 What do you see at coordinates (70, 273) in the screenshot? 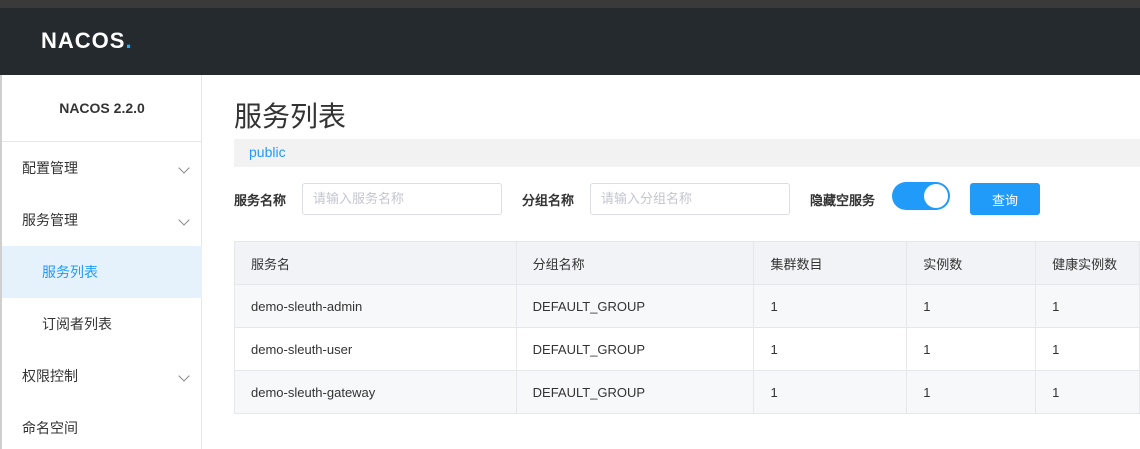
I see `sidebar-item-label: 服务列表` at bounding box center [70, 273].